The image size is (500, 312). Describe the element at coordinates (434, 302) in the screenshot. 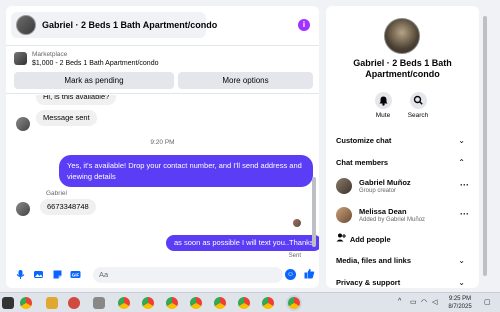

I see `volume-icon: ◁` at that location.